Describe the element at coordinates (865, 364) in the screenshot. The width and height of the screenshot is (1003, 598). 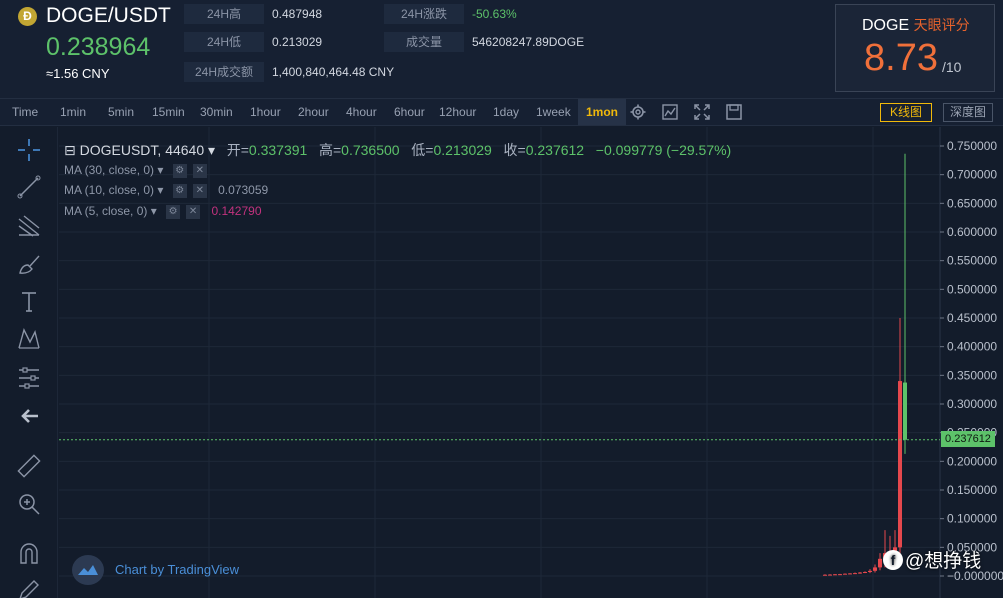
I see `candles` at that location.